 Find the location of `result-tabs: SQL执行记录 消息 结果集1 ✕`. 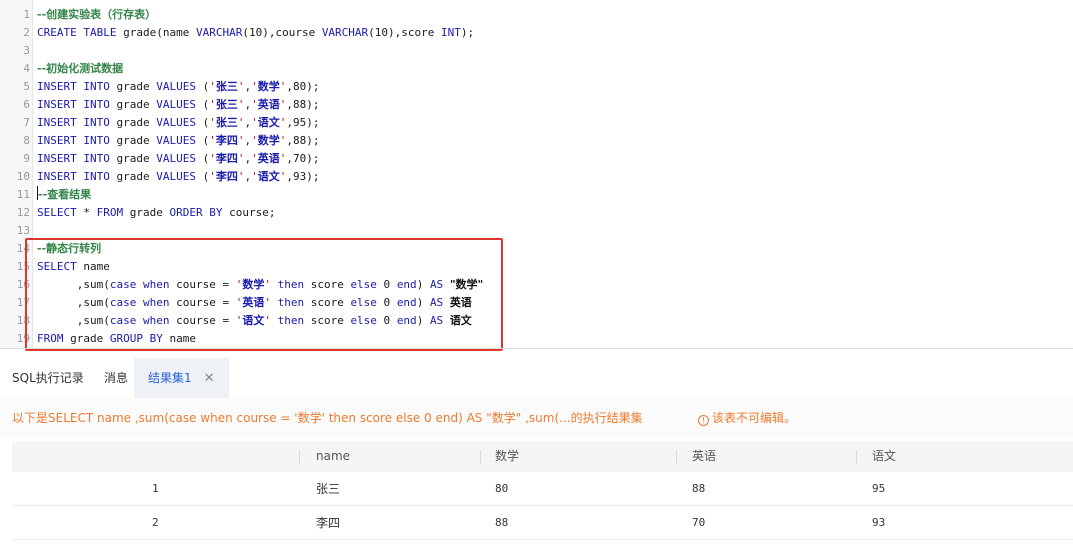

result-tabs: SQL执行记录 消息 结果集1 ✕ is located at coordinates (536, 378).